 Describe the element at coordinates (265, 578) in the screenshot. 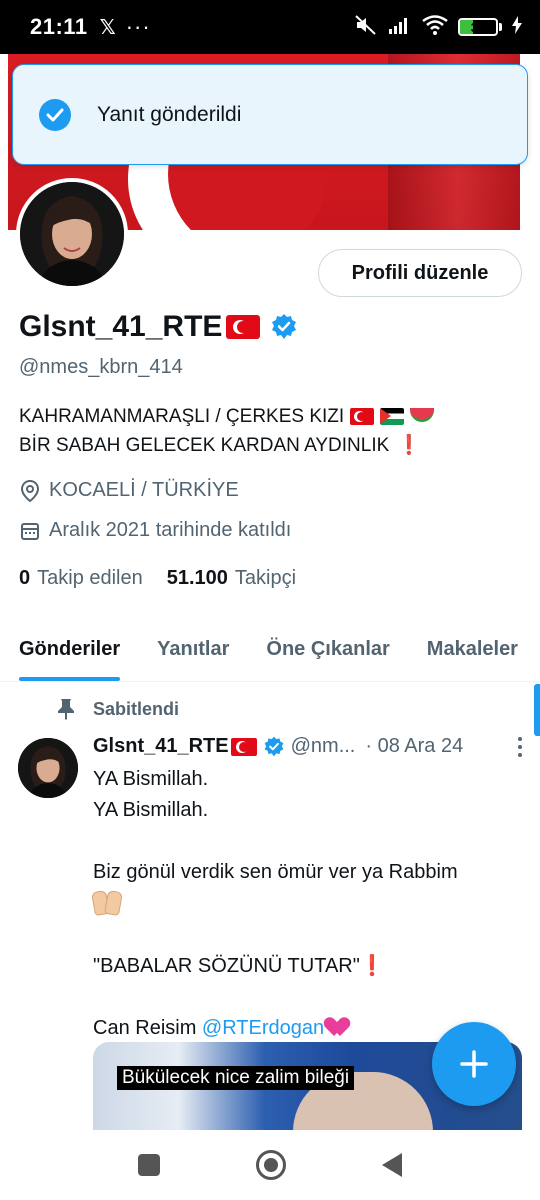

I see `followers-label: Takipçi` at that location.